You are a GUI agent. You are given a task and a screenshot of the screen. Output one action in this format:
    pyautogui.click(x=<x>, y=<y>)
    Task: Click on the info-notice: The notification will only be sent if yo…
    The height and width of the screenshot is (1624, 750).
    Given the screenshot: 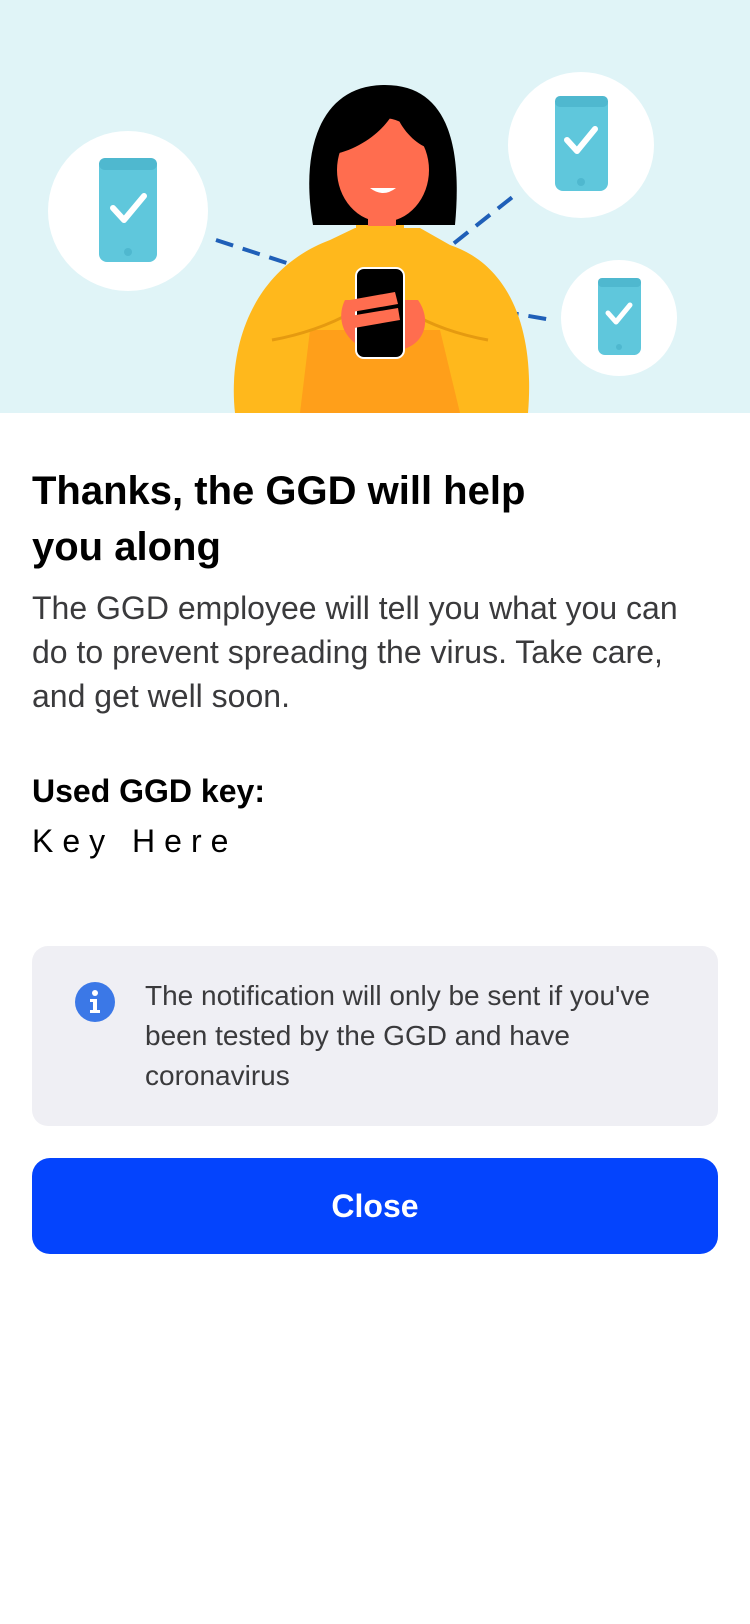 What is the action you would take?
    pyautogui.click(x=375, y=1036)
    